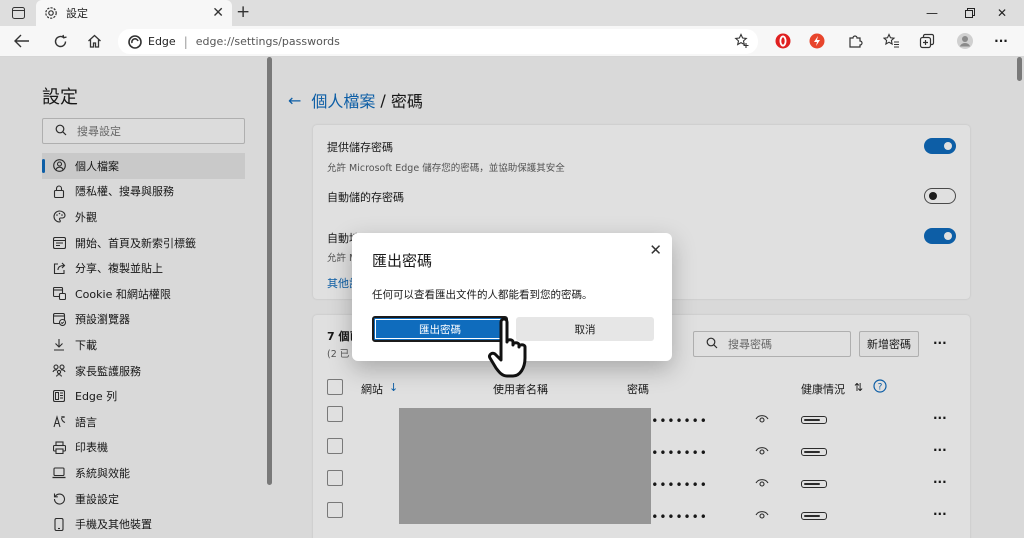 This screenshot has height=538, width=1024. Describe the element at coordinates (22, 41) in the screenshot. I see `back-button` at that location.